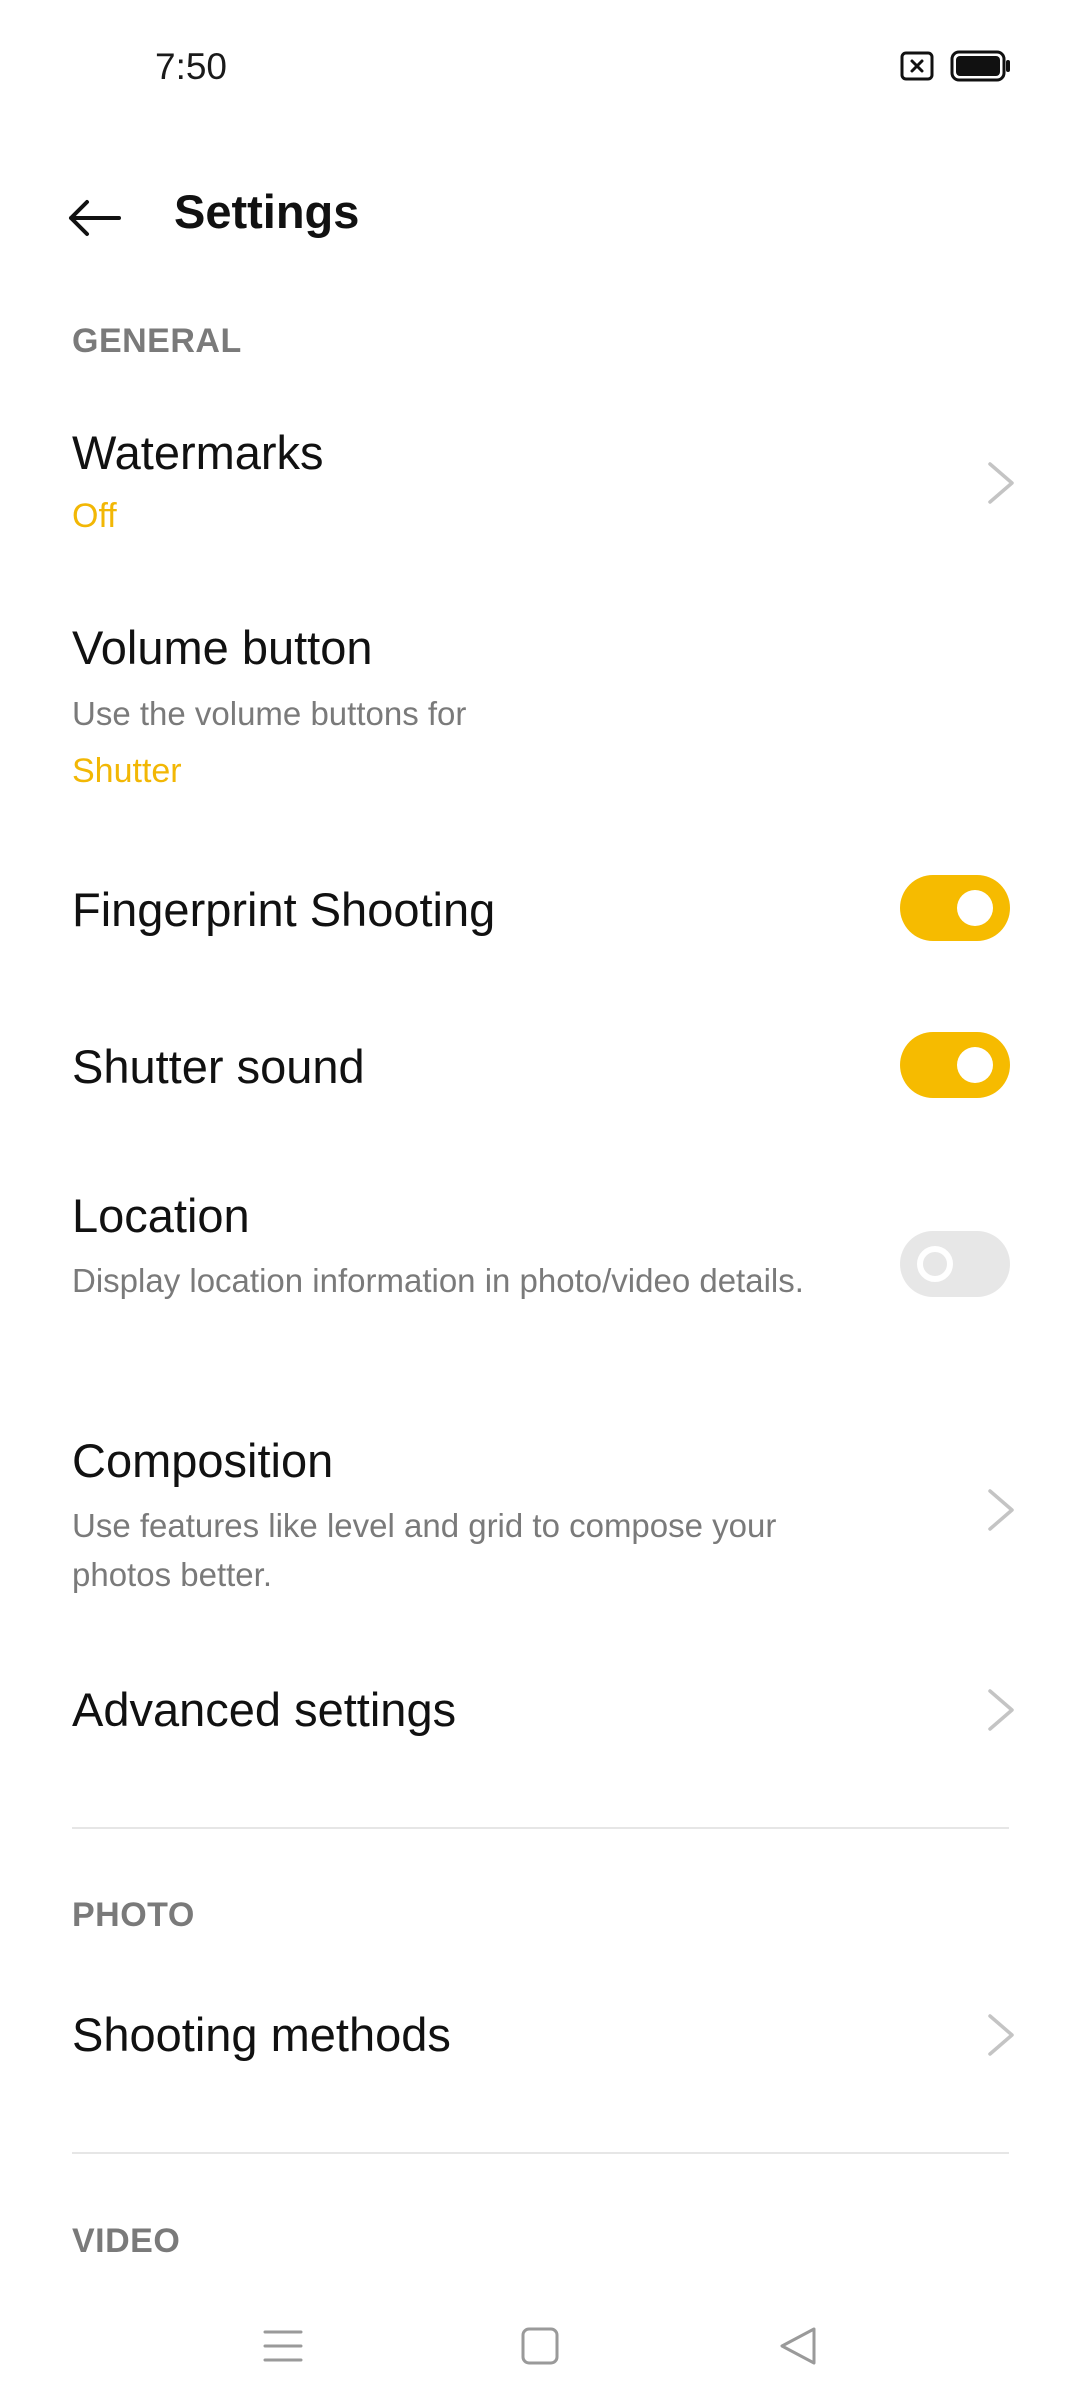 The width and height of the screenshot is (1080, 2400). I want to click on menu-button, so click(283, 2346).